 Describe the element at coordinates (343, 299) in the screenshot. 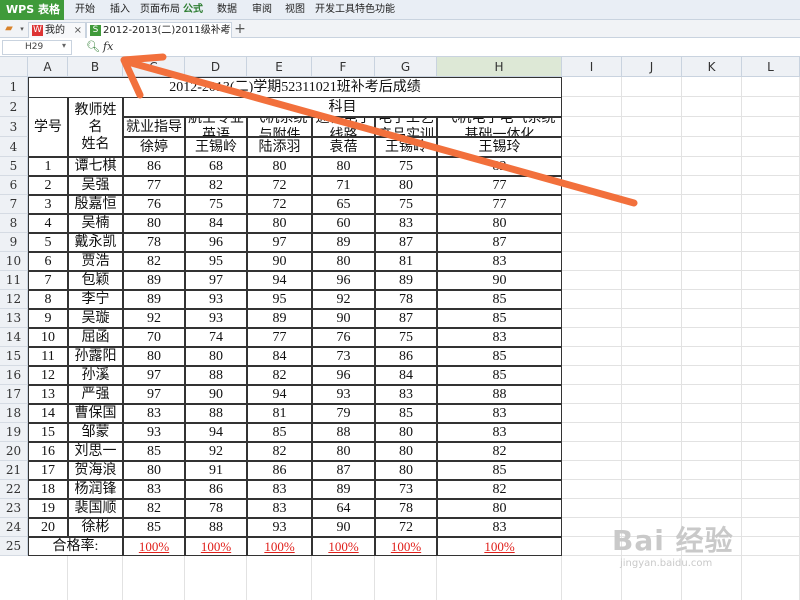

I see `score-cell: 92` at that location.